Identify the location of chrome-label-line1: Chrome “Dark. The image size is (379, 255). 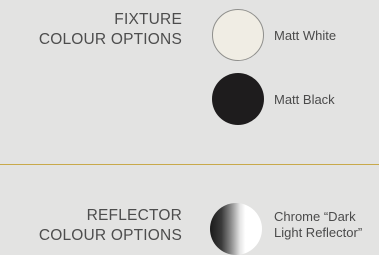
(315, 216).